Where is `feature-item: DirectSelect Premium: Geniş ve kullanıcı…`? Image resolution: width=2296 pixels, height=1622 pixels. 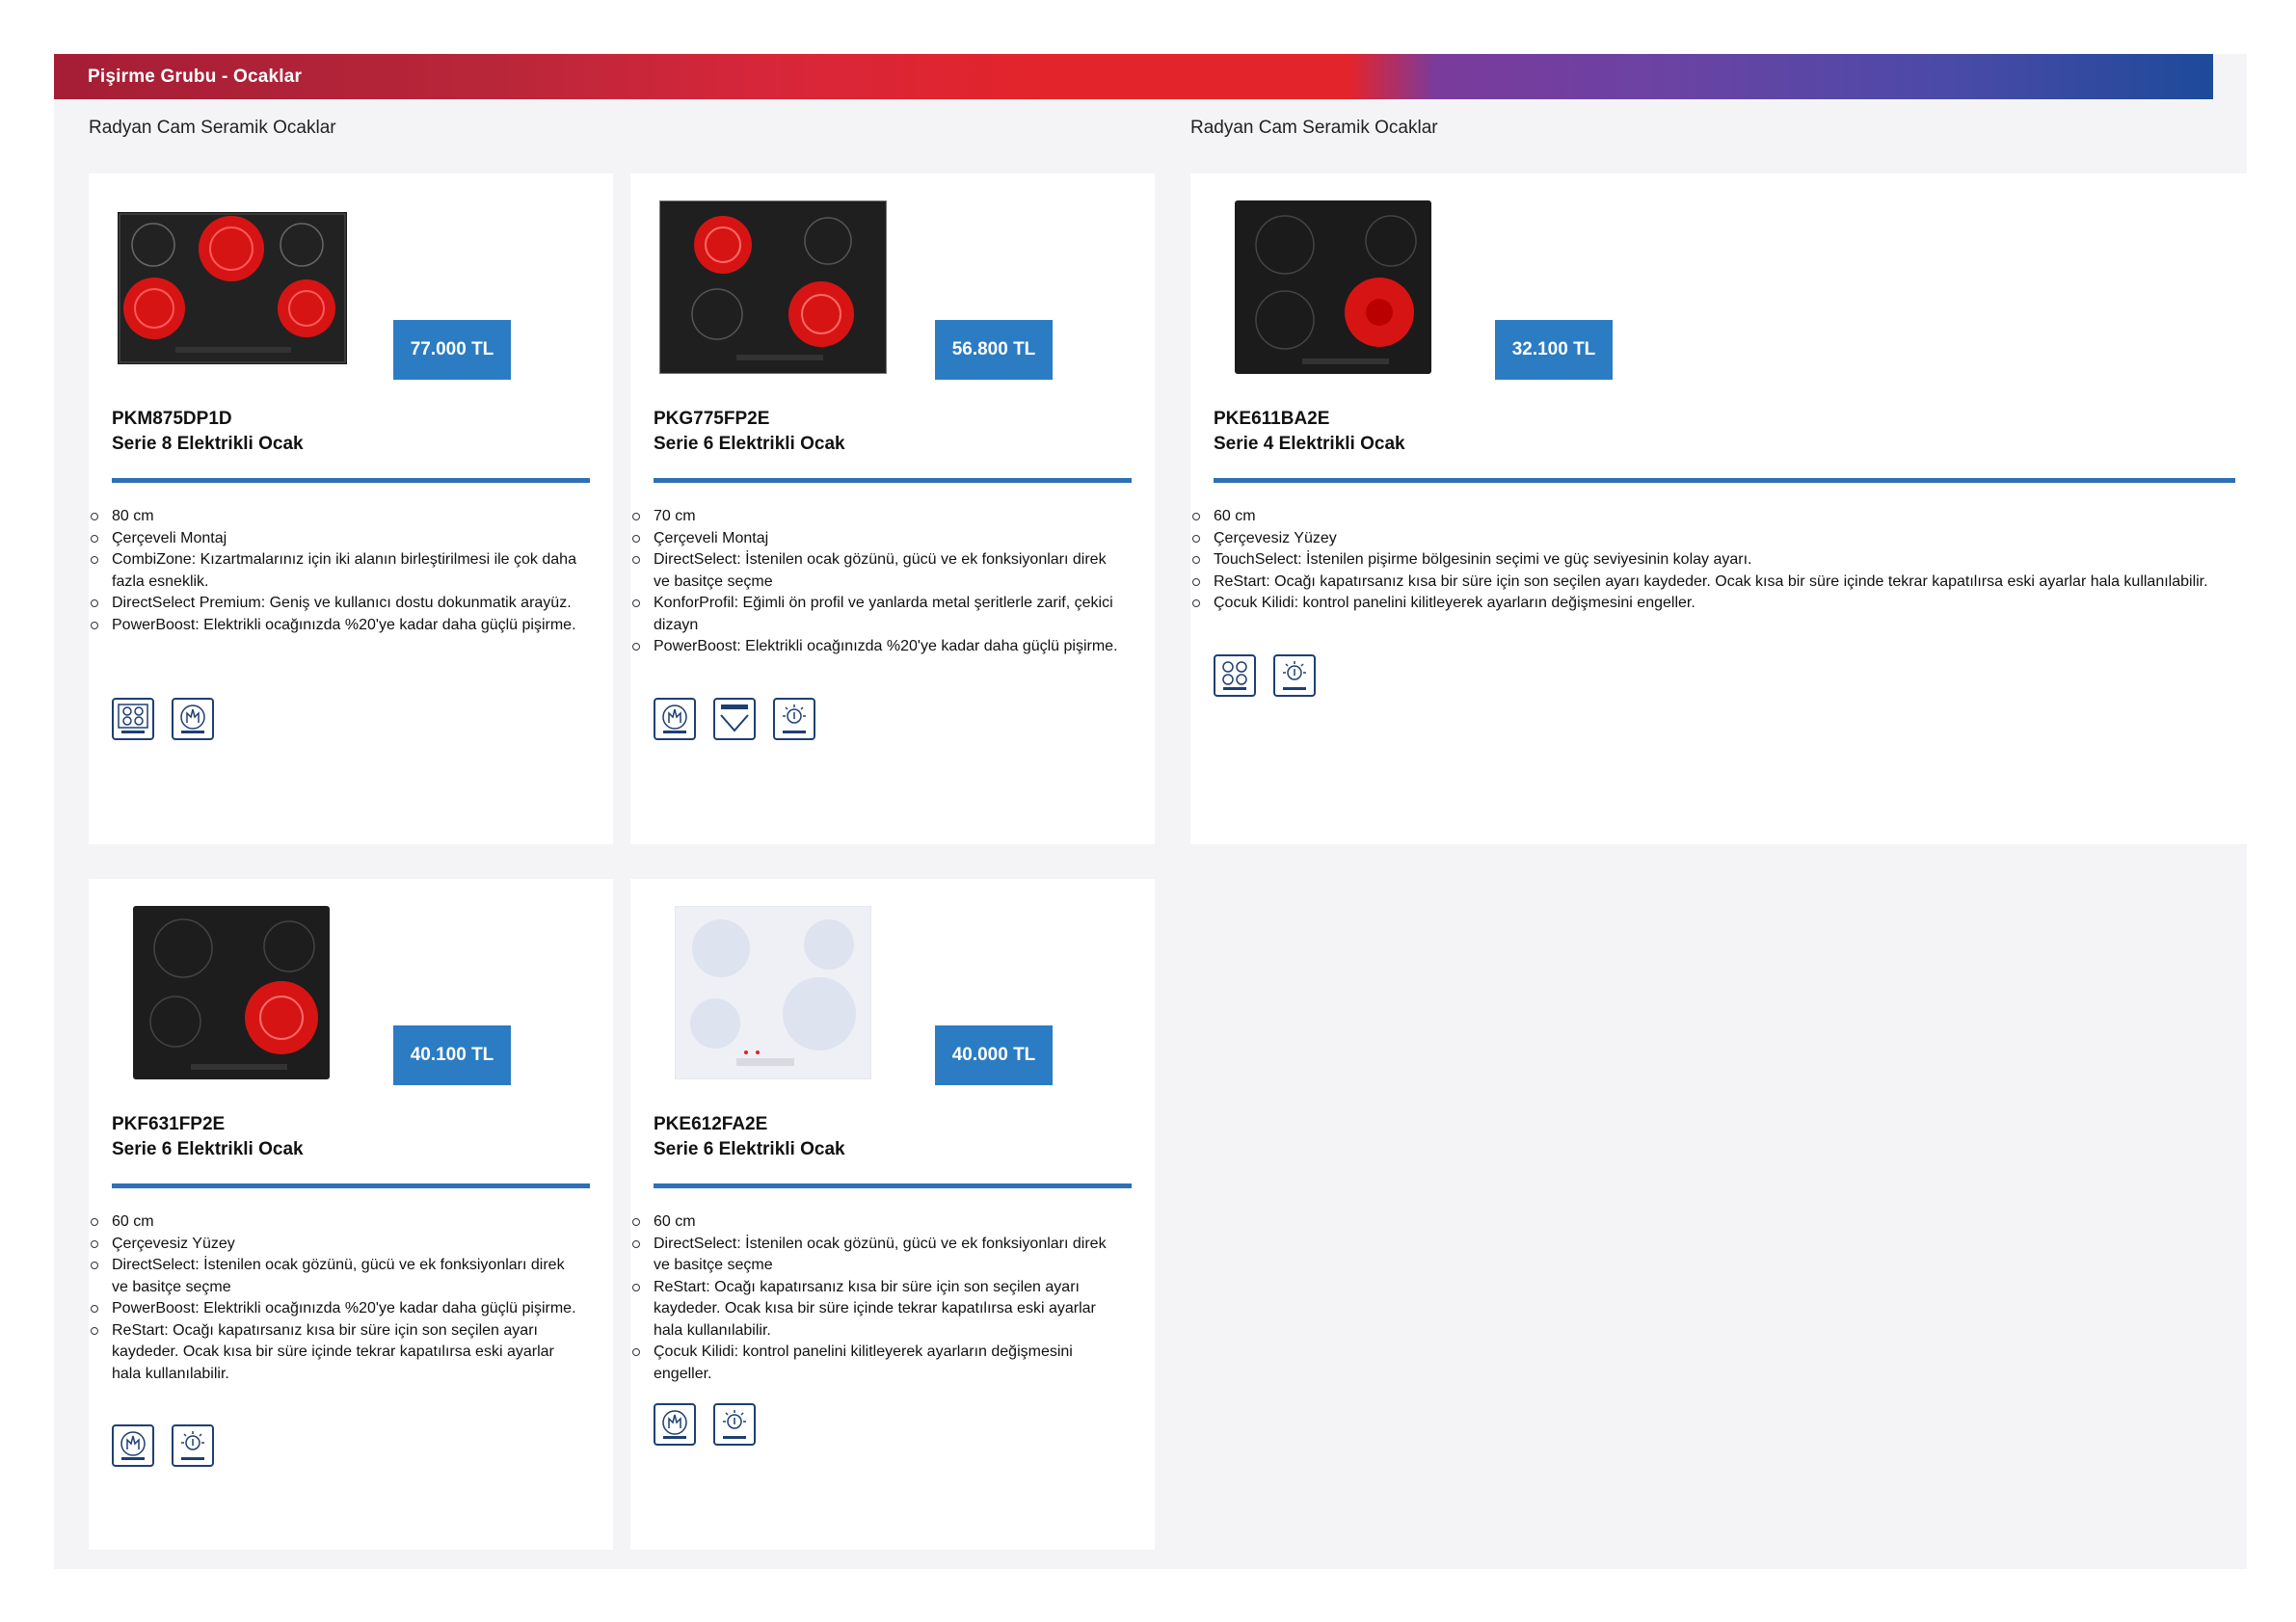 feature-item: DirectSelect Premium: Geniş ve kullanıcı… is located at coordinates (337, 604).